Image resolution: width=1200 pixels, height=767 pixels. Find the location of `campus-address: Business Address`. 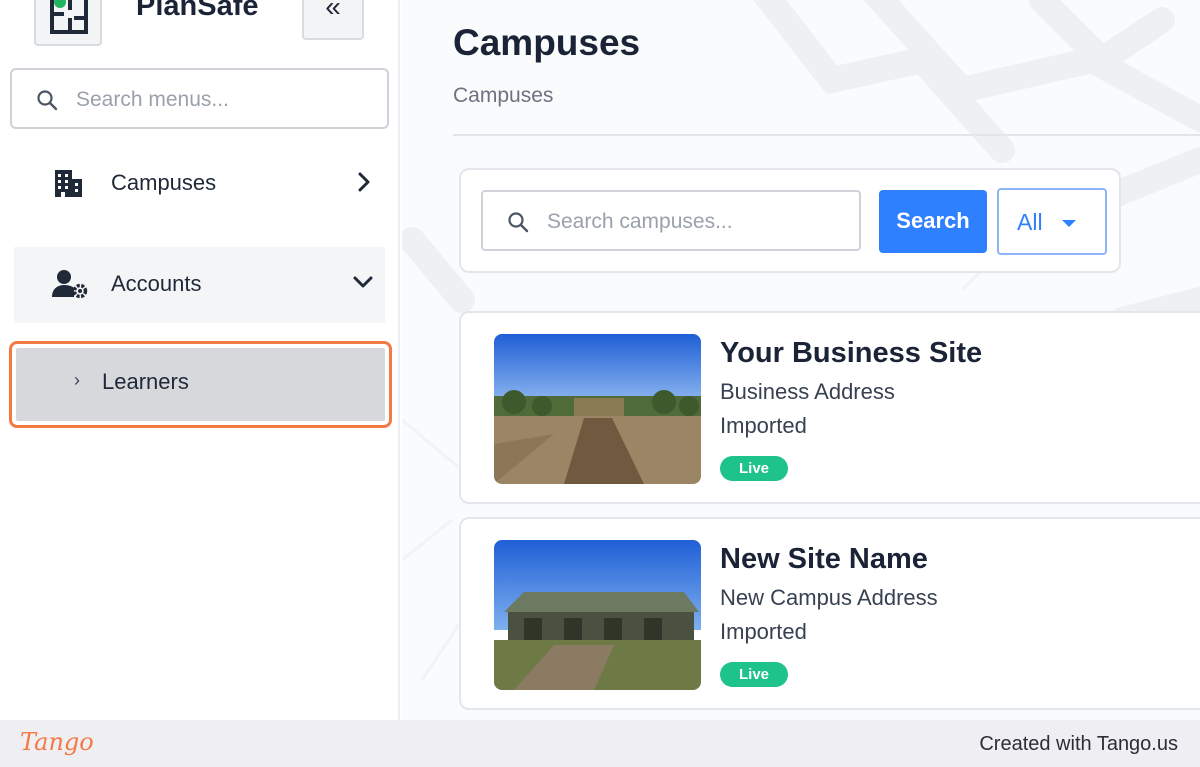

campus-address: Business Address is located at coordinates (807, 391).